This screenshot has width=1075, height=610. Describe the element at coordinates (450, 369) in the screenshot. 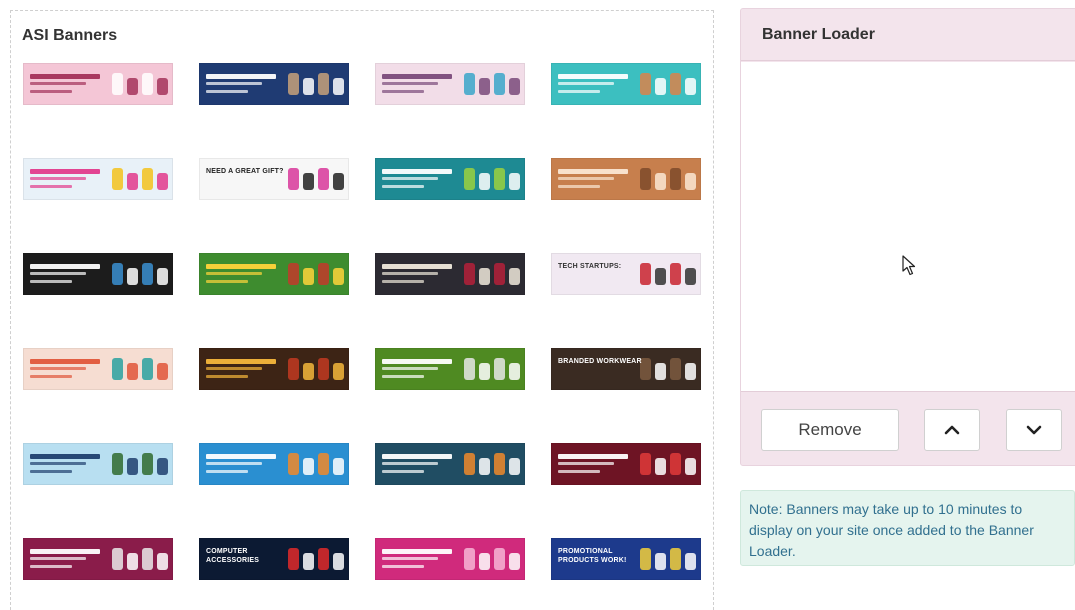

I see `banner-tee-up` at that location.